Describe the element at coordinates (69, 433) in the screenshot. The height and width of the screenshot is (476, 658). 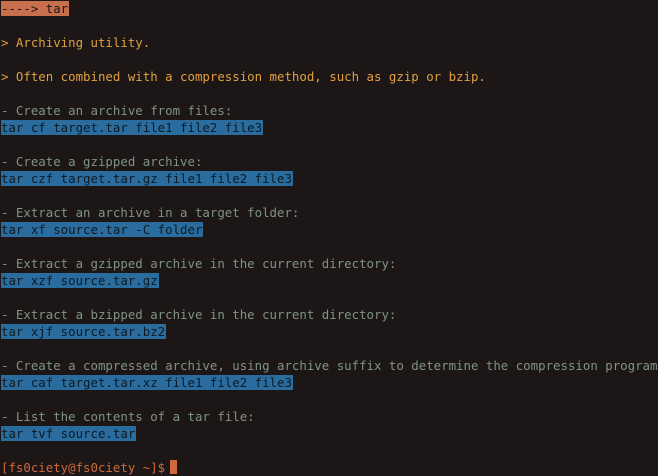
I see `example-command: tar tvf source.tar` at that location.